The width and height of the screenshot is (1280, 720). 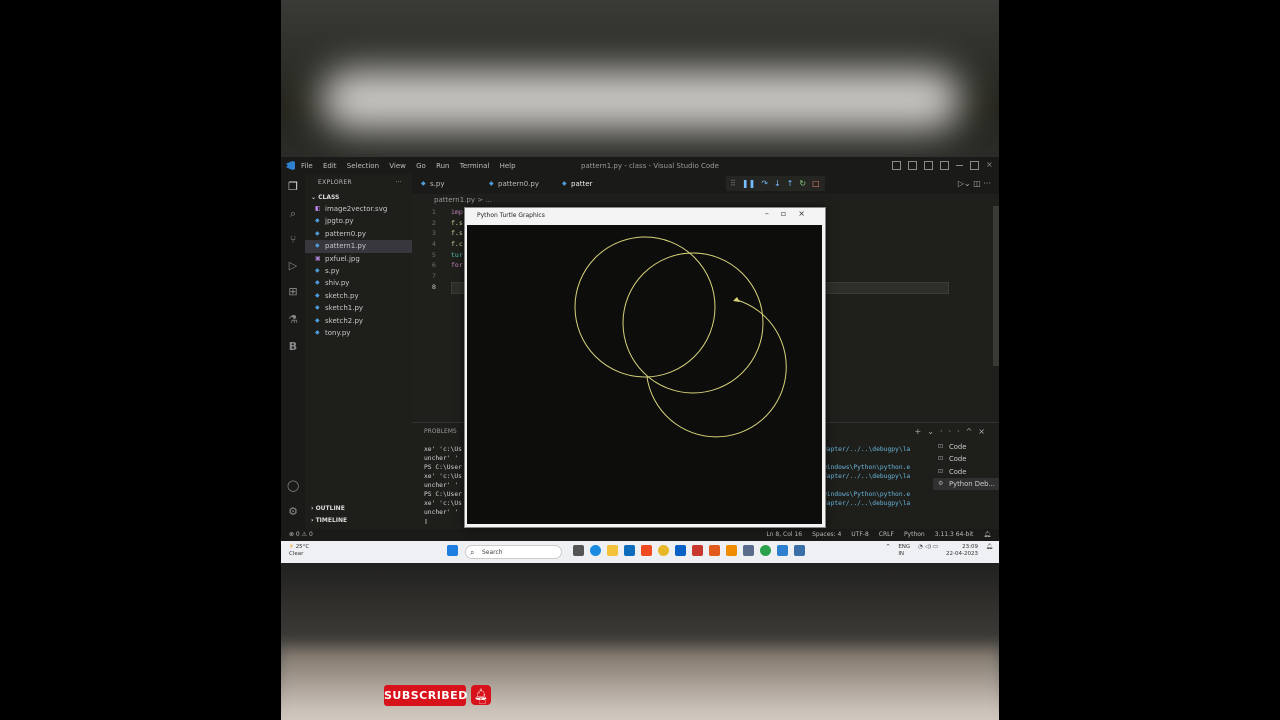 What do you see at coordinates (928, 551) in the screenshot?
I see `network-volume-icon: ◔ ◁) ▭` at bounding box center [928, 551].